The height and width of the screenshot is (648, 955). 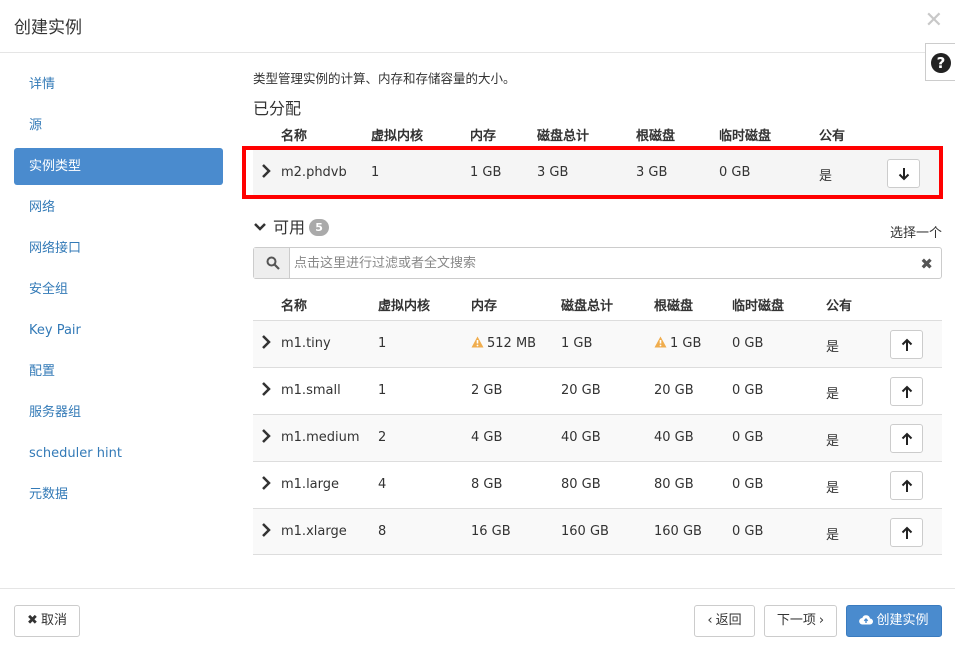 I want to click on flavor-name: m1.xlarge, so click(x=314, y=531).